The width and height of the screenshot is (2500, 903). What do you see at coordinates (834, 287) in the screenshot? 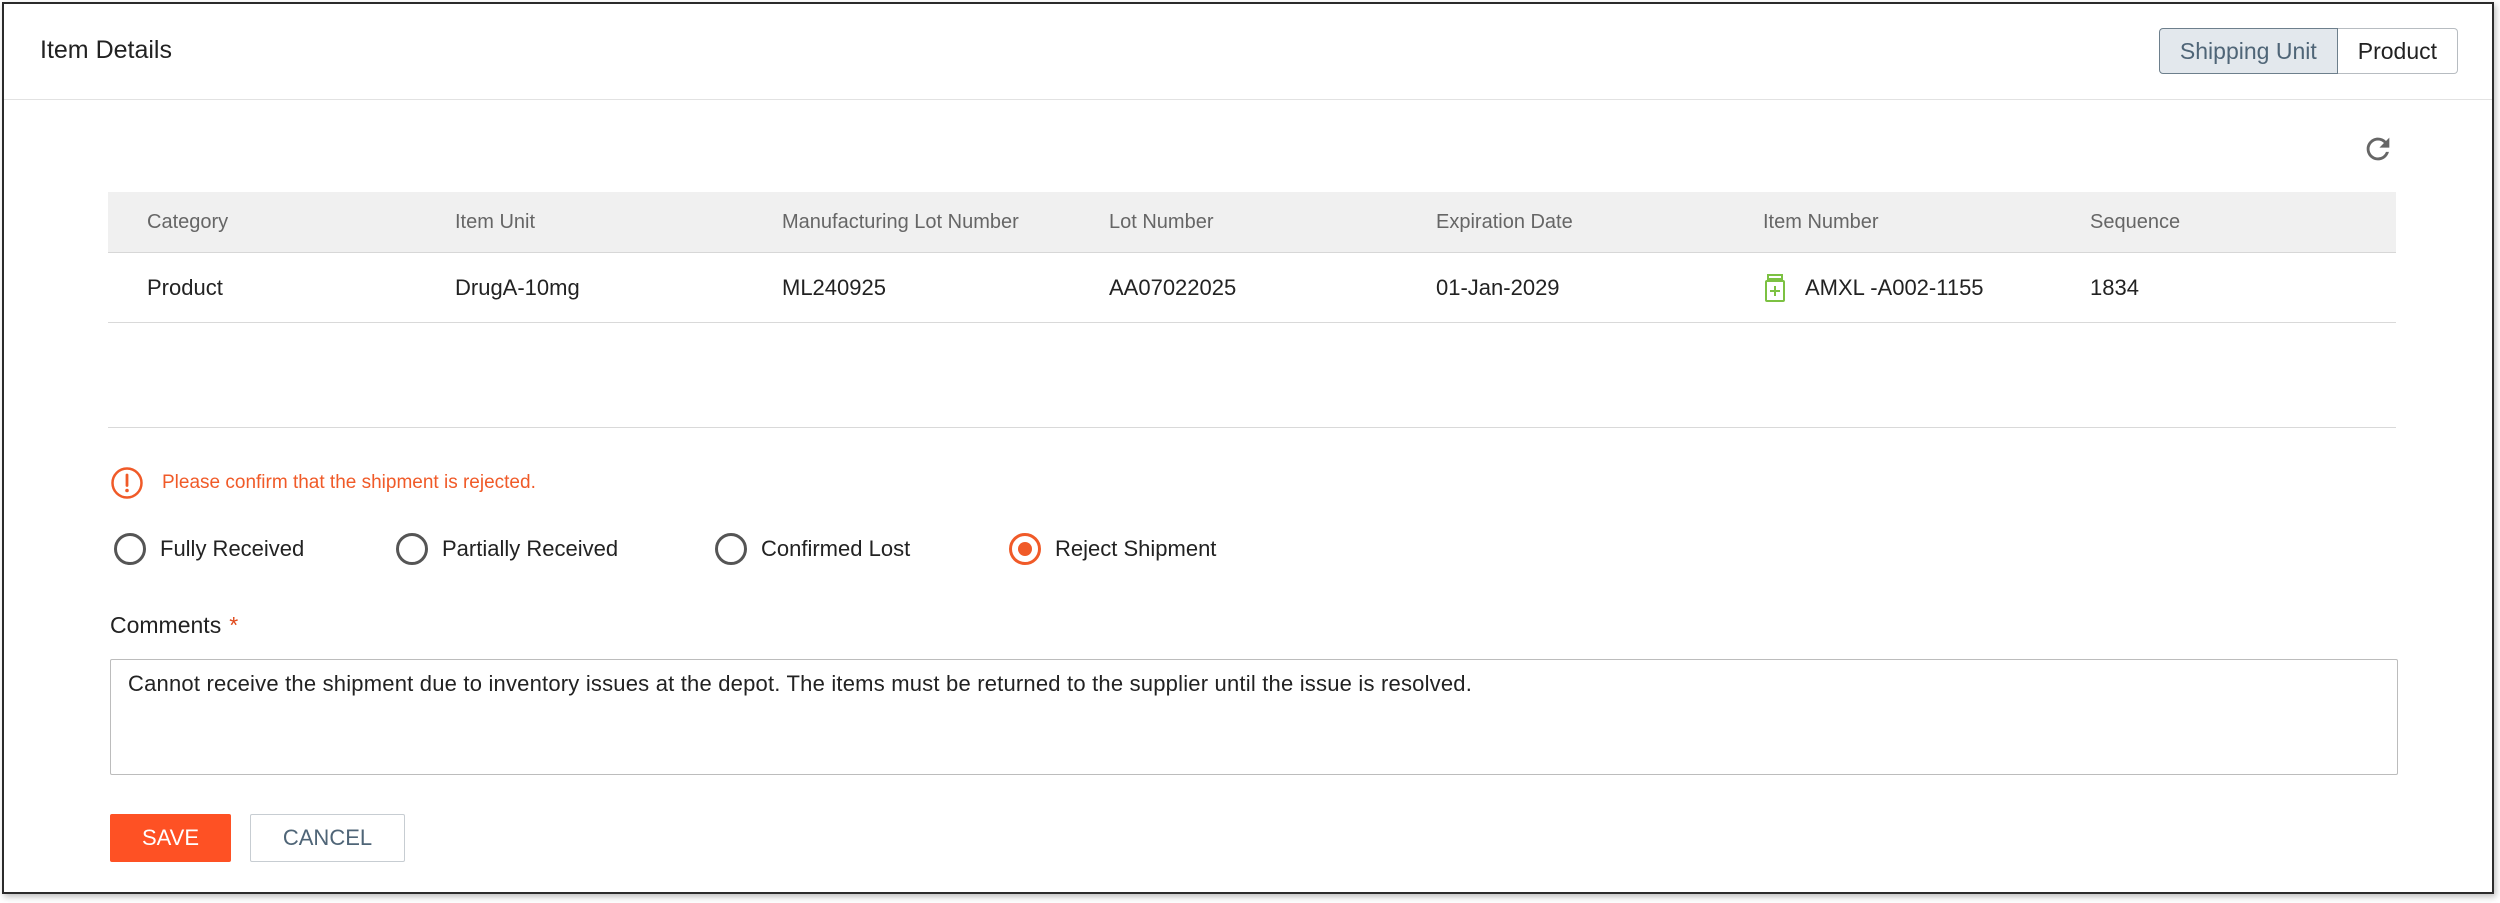
I see `cell-manufacturing-lot-number: ML240925` at bounding box center [834, 287].